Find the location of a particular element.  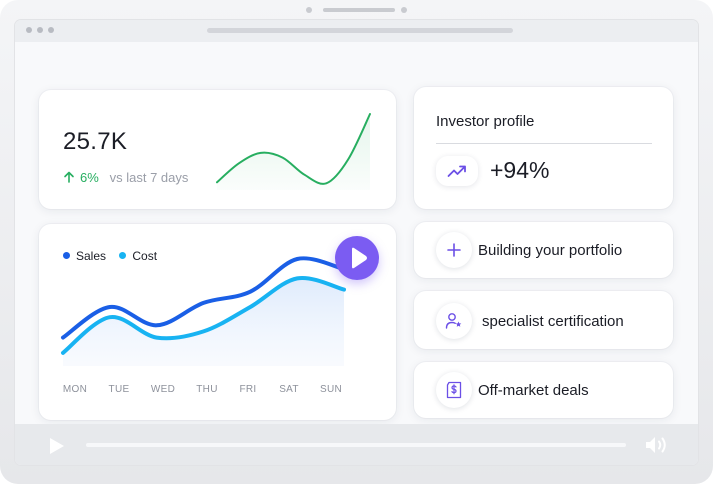

video-controls is located at coordinates (356, 444).